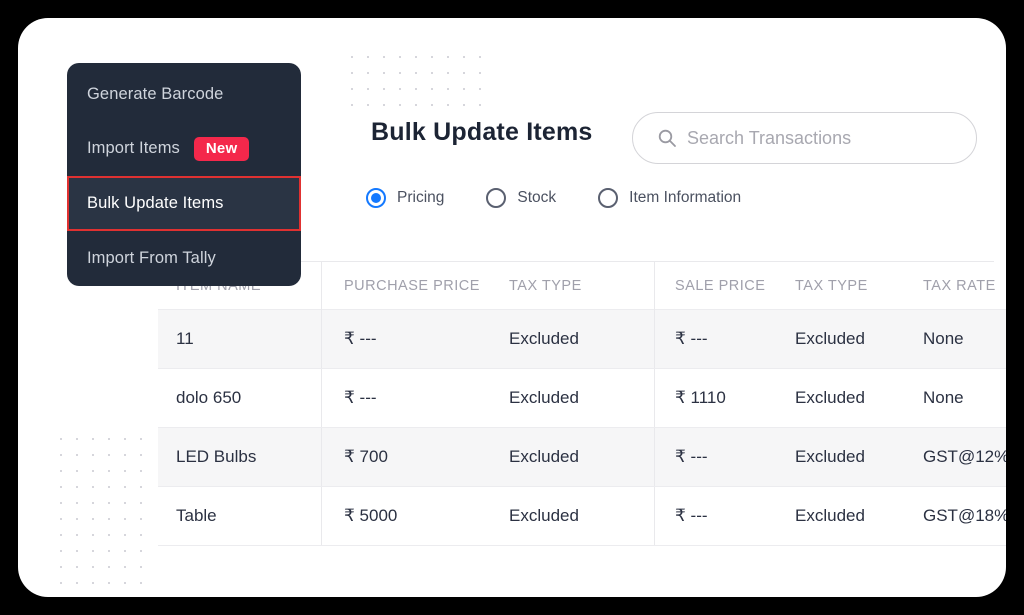  I want to click on search-icon, so click(667, 138).